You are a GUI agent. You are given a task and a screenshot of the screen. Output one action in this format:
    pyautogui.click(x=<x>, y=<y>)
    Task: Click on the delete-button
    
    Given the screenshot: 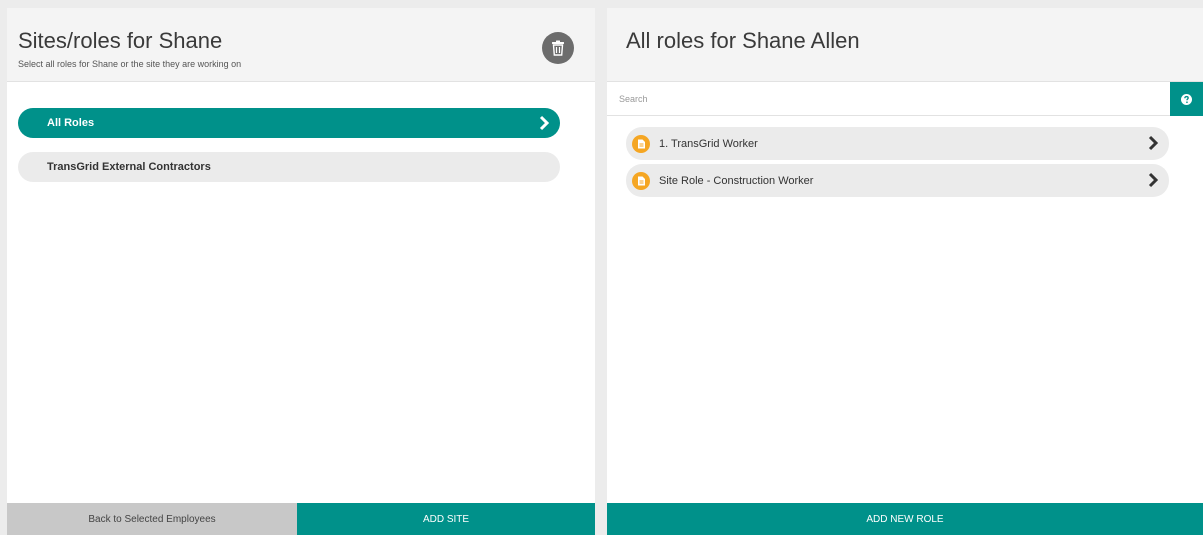 What is the action you would take?
    pyautogui.click(x=558, y=48)
    